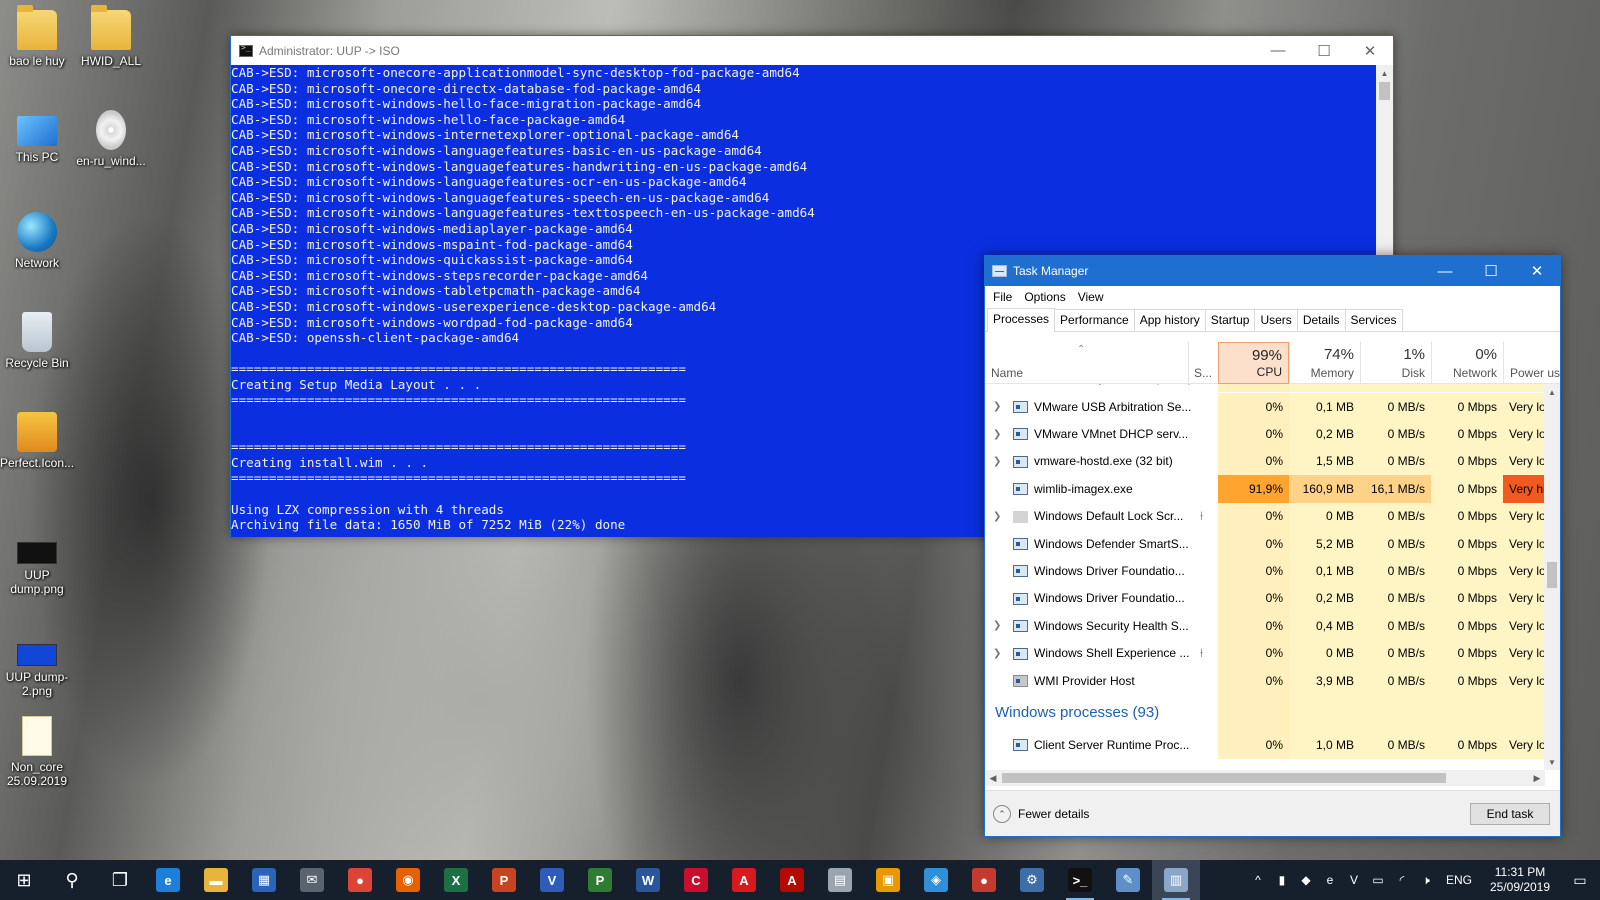 The width and height of the screenshot is (1600, 900). Describe the element at coordinates (37, 36) in the screenshot. I see `desktop-icon: bao le huy` at that location.